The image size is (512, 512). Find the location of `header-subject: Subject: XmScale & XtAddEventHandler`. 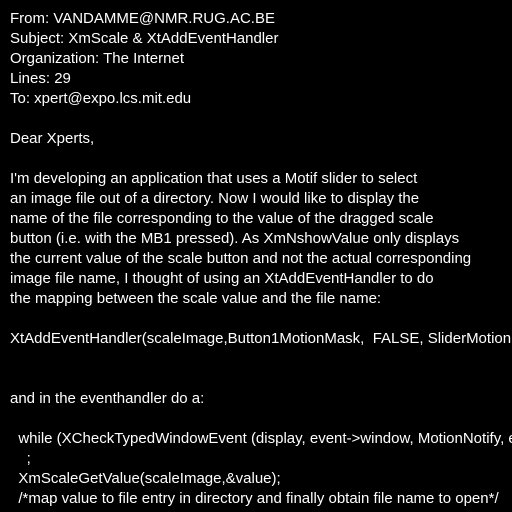

header-subject: Subject: XmScale & XtAddEventHandler is located at coordinates (144, 38).